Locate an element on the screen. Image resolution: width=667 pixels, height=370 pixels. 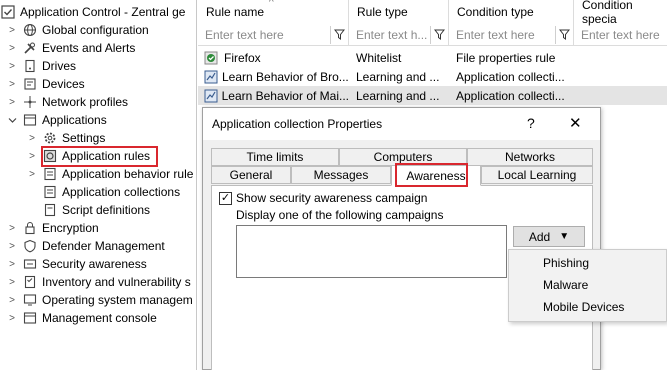
tab-general: General is located at coordinates (251, 175).